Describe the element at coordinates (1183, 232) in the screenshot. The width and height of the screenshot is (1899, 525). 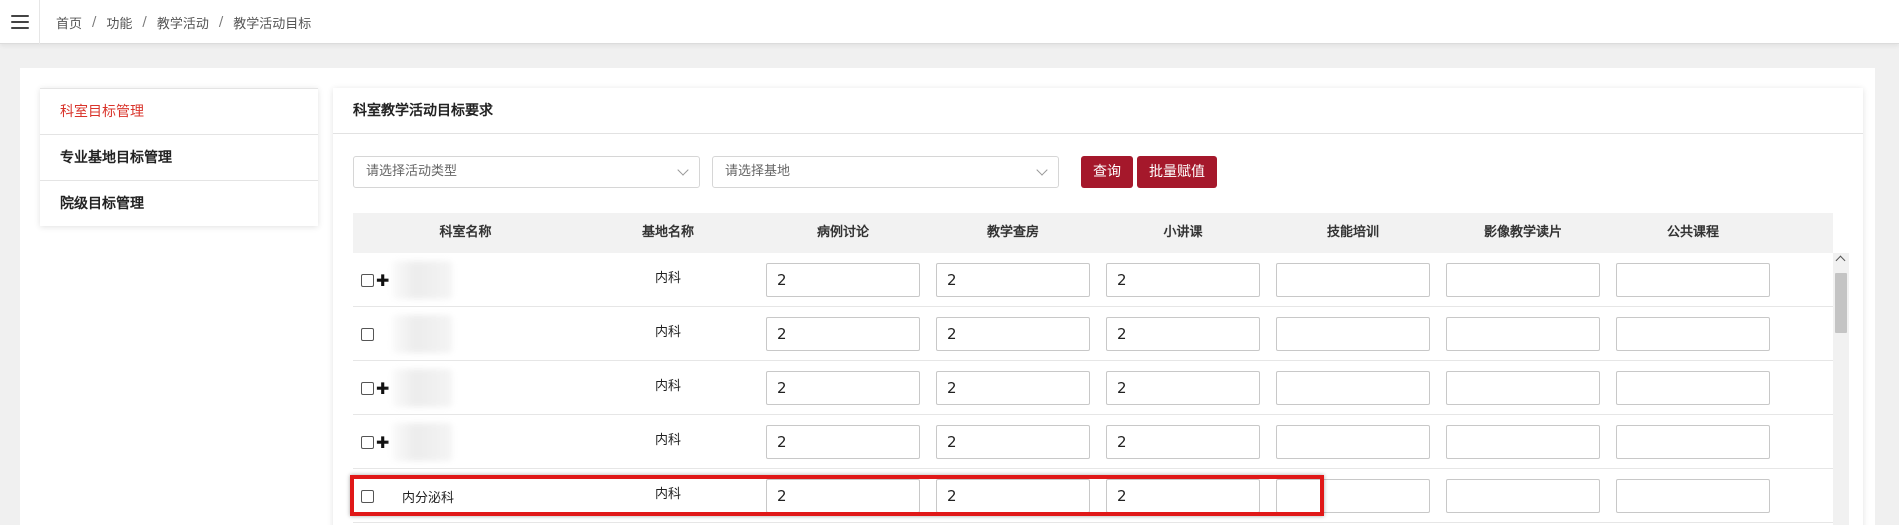
I see `column-header-lecture: 小讲课` at that location.